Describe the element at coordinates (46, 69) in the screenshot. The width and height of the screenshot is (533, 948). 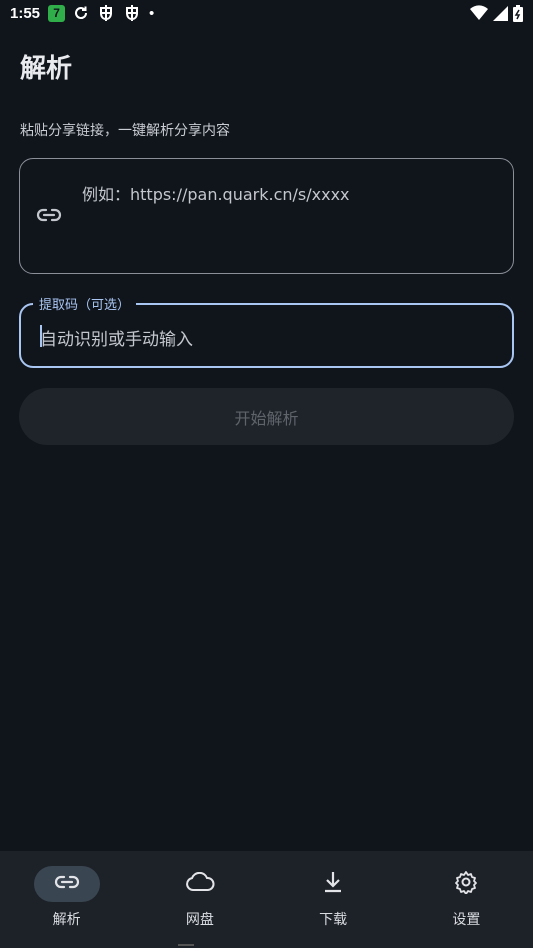
I see `page-title: 解析` at that location.